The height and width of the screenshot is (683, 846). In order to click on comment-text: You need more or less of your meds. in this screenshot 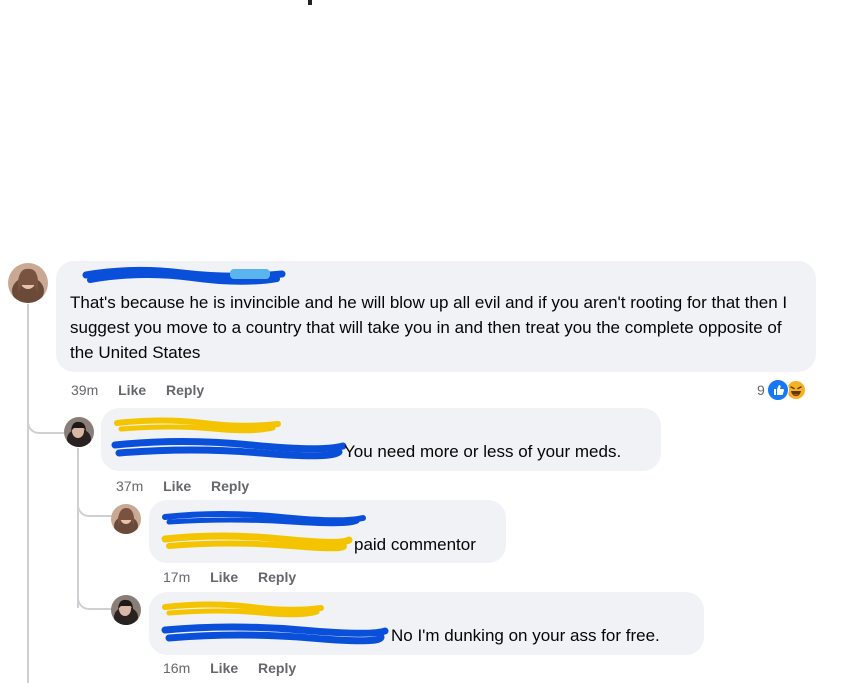, I will do `click(483, 451)`.